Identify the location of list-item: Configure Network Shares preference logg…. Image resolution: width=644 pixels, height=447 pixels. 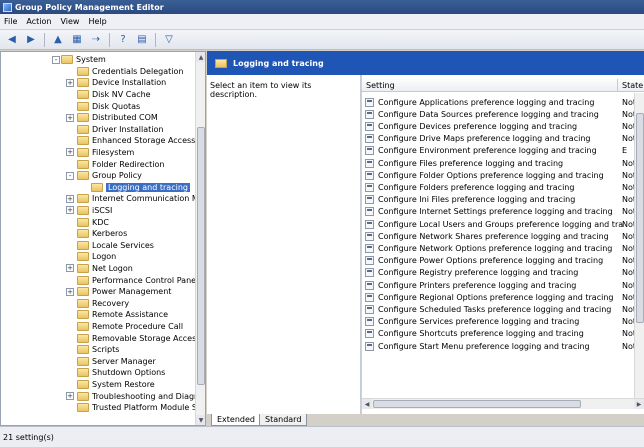
(503, 236).